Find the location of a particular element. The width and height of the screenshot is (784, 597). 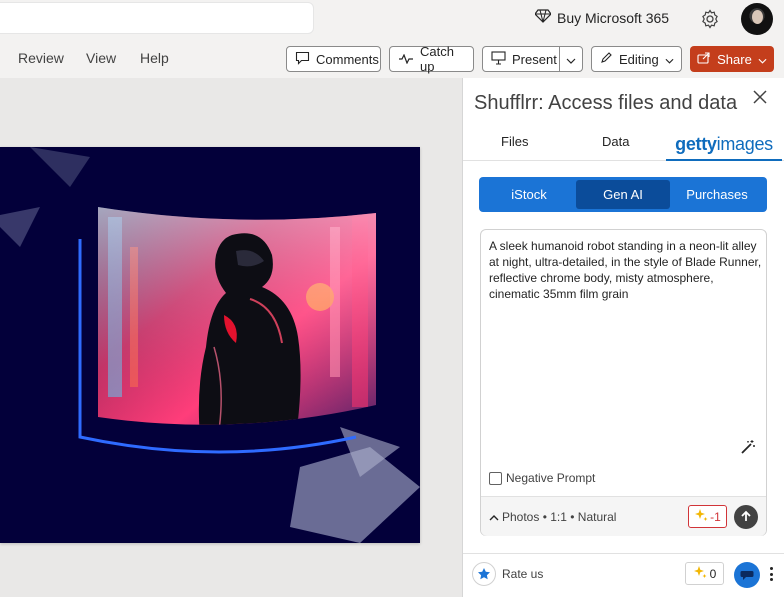

pane-title: Shufflrr: Access files and data is located at coordinates (606, 103).